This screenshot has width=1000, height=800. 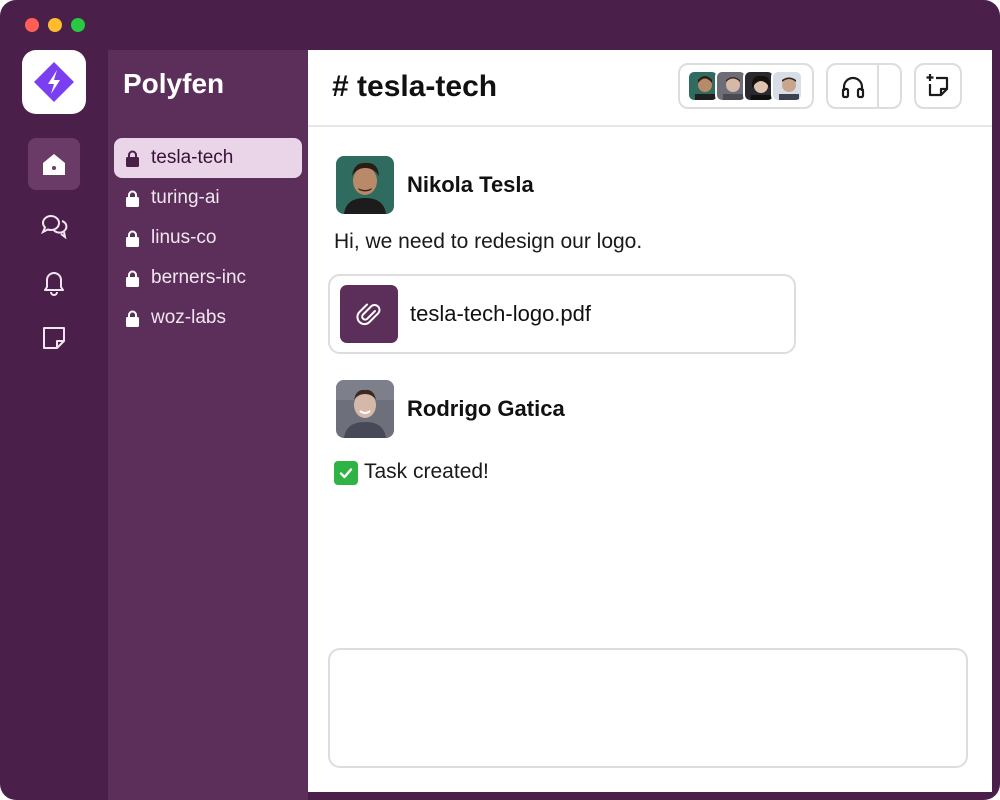 I want to click on new-canvas-button, so click(x=938, y=86).